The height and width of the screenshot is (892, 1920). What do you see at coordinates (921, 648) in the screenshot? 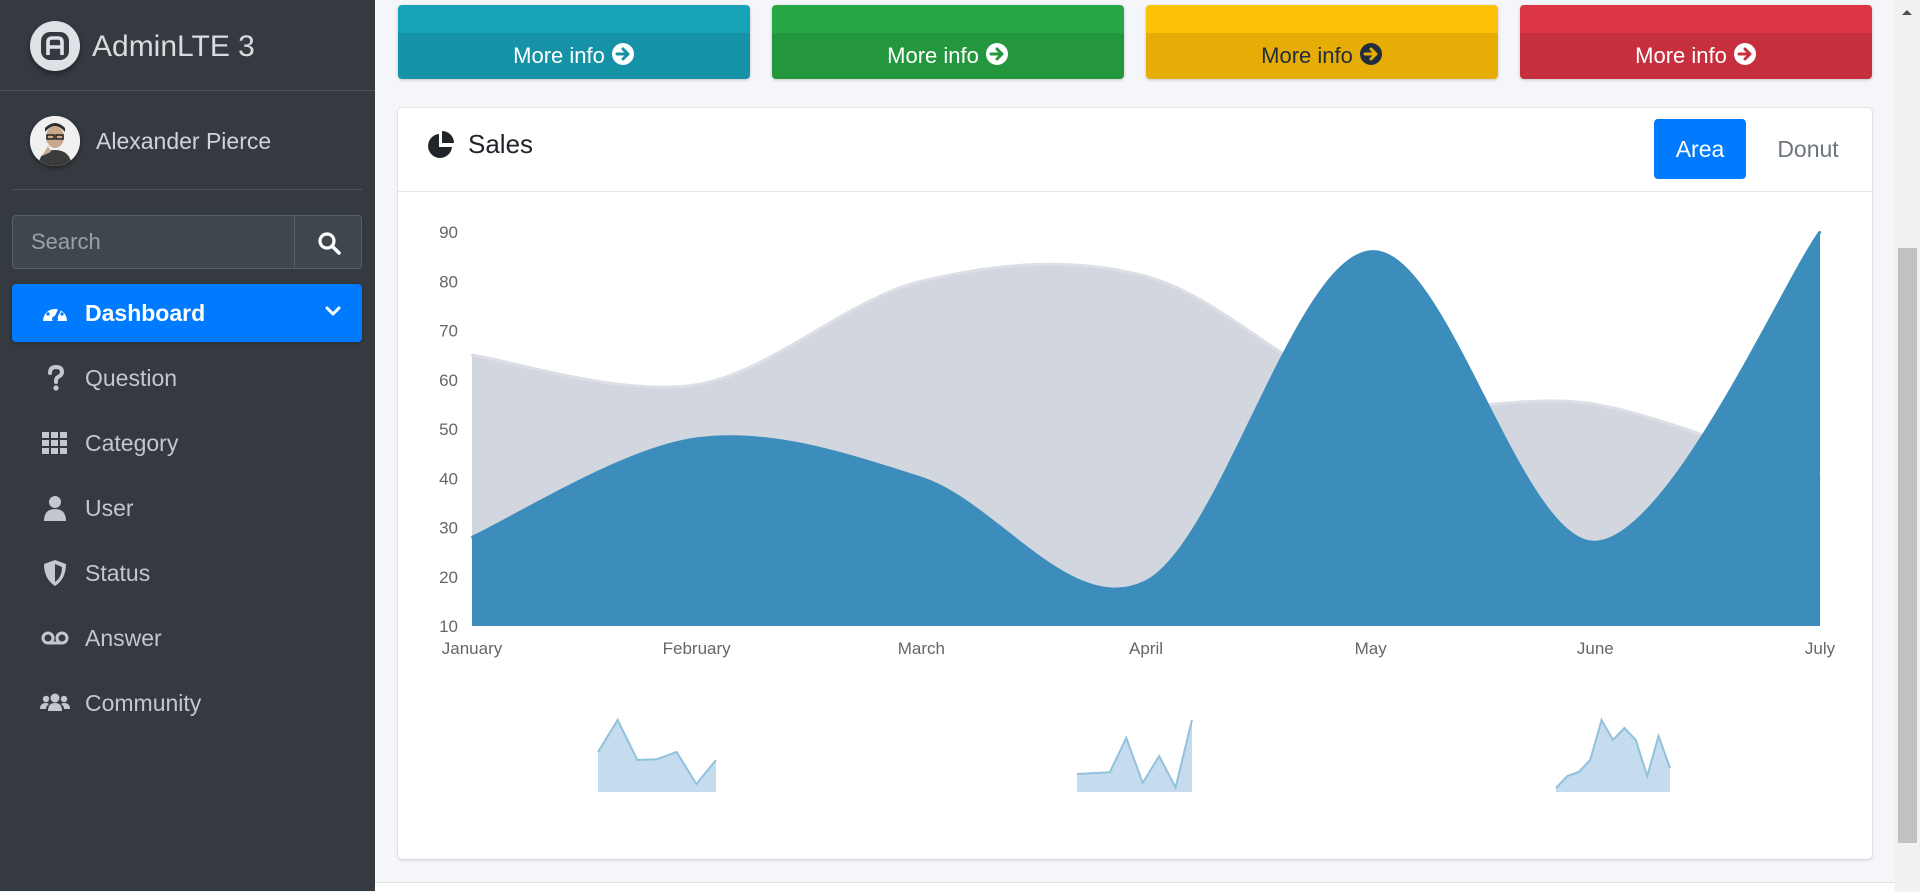
I see `x-tick-label: March` at bounding box center [921, 648].